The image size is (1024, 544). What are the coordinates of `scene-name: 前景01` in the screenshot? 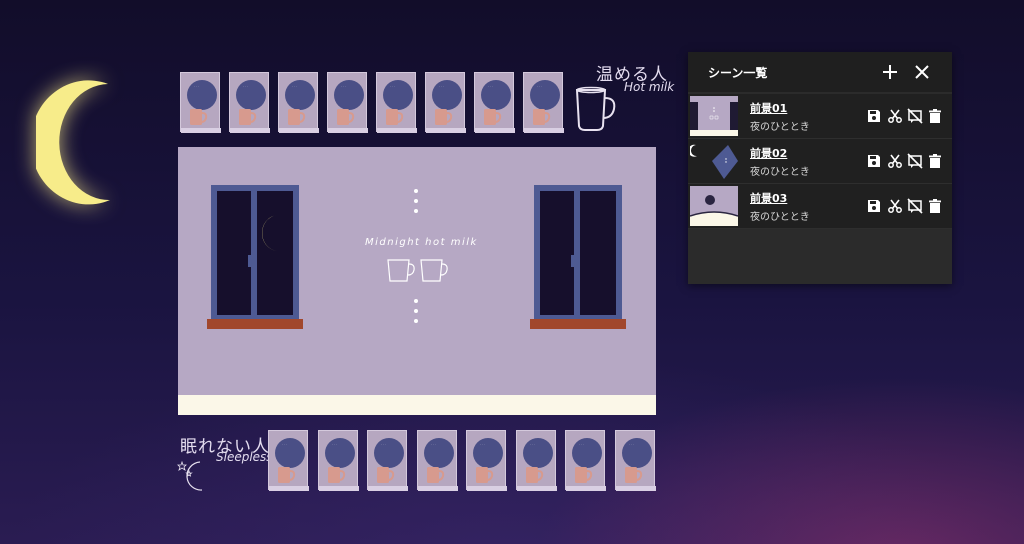 It's located at (768, 108).